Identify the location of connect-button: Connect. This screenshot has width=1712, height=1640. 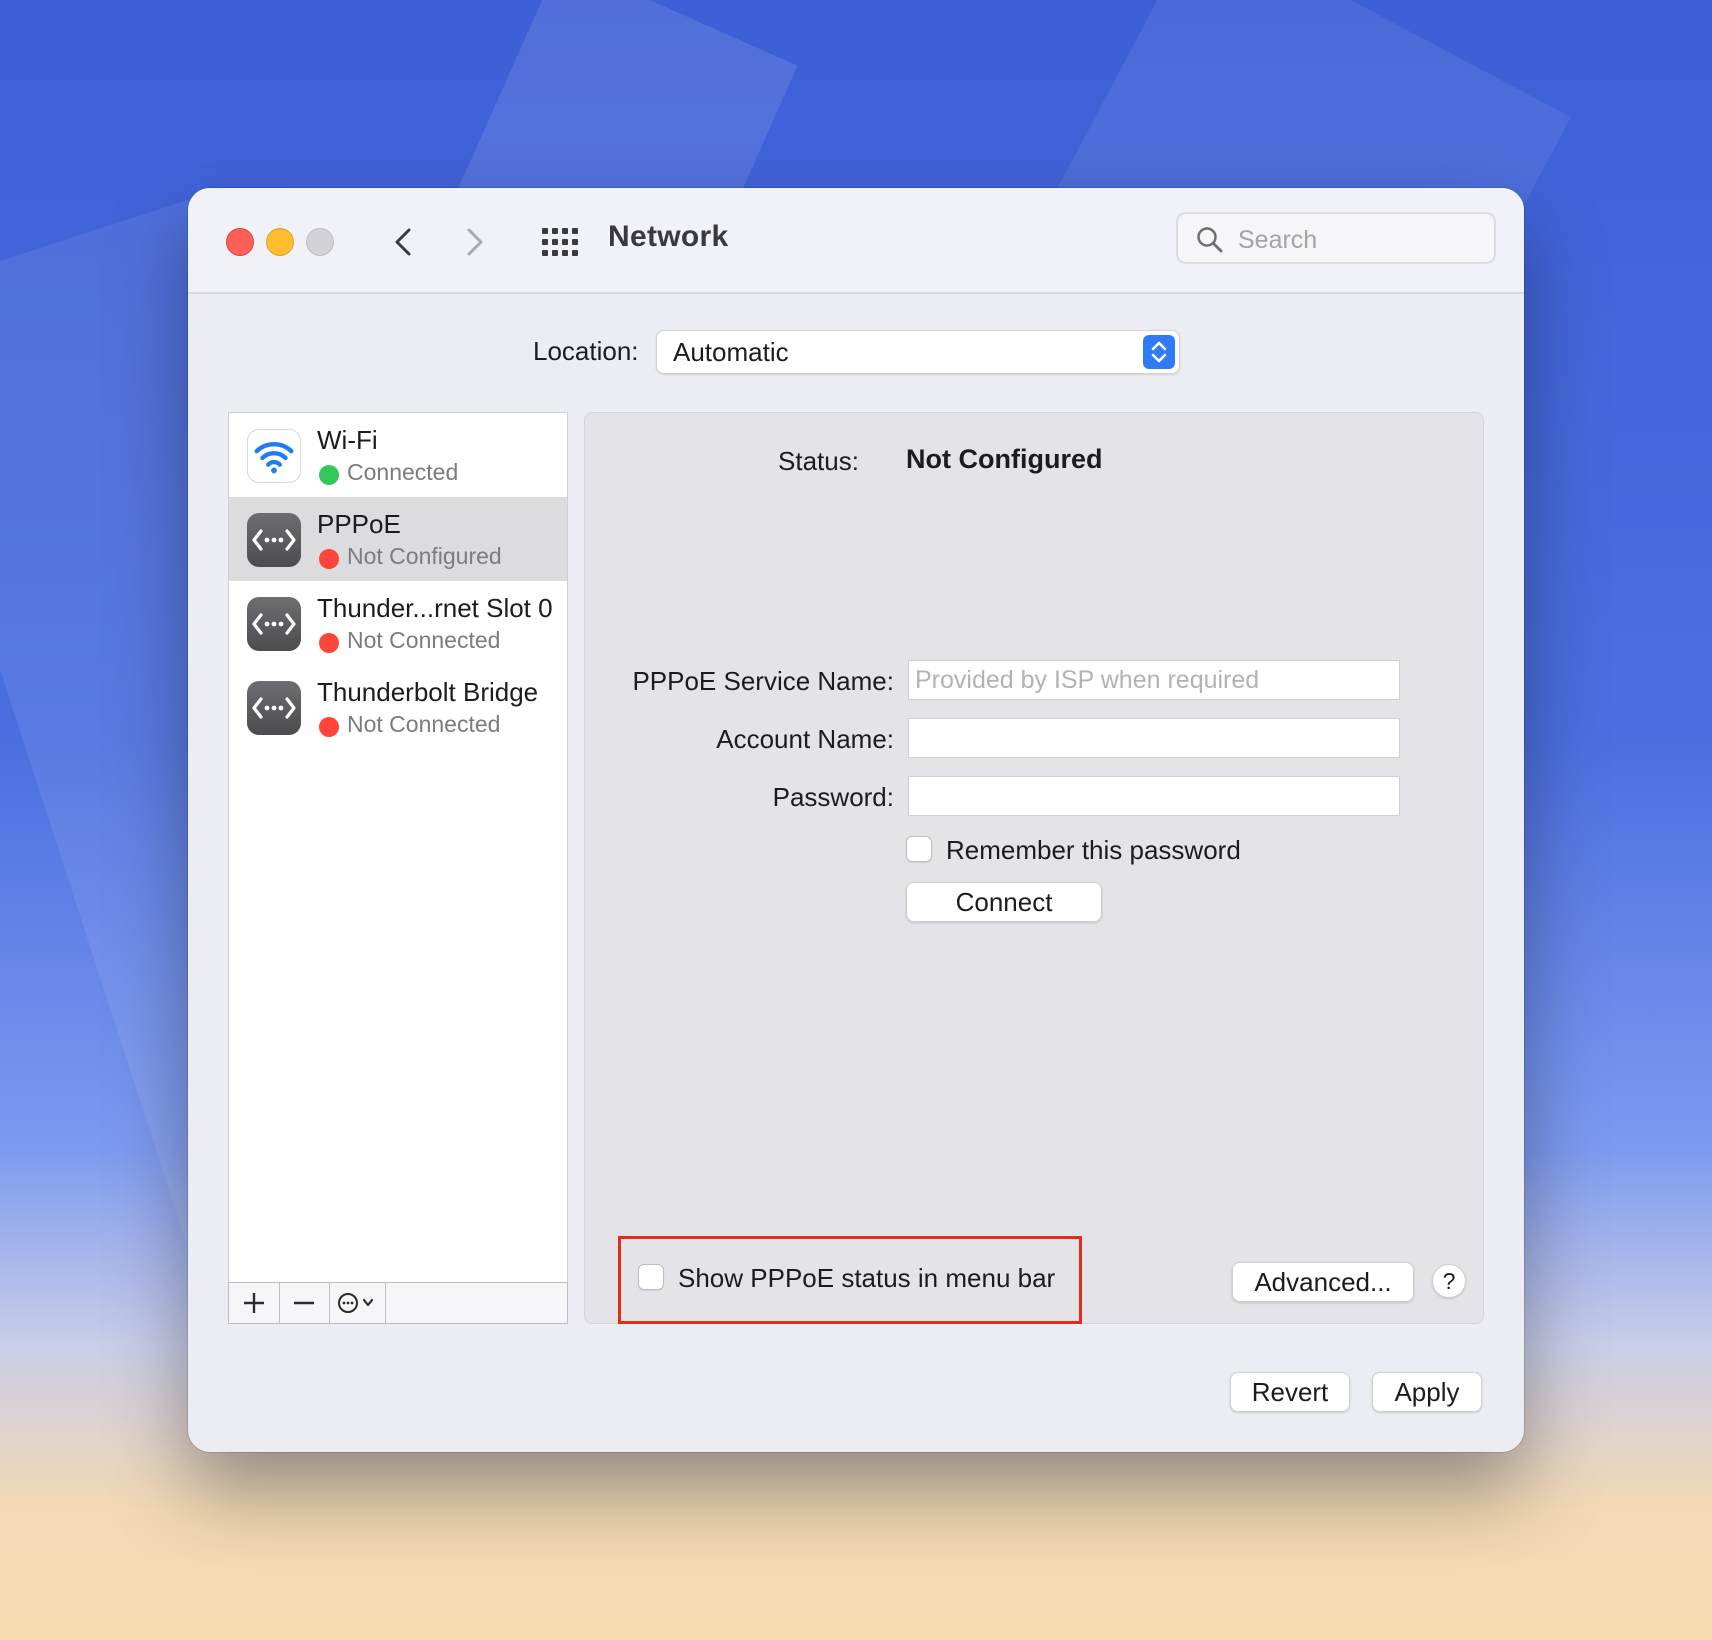
(1004, 902).